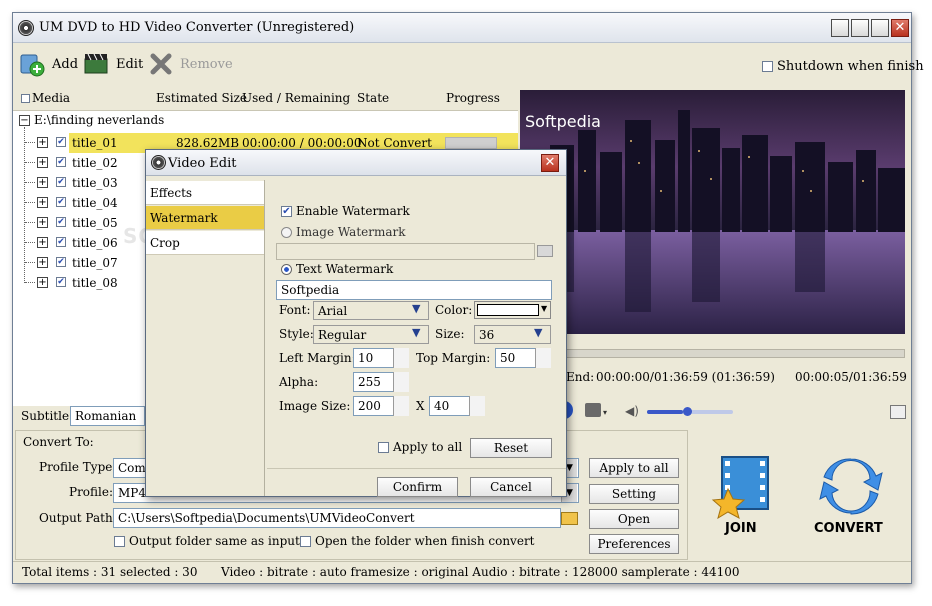  I want to click on edit-button: Edit, so click(129, 64).